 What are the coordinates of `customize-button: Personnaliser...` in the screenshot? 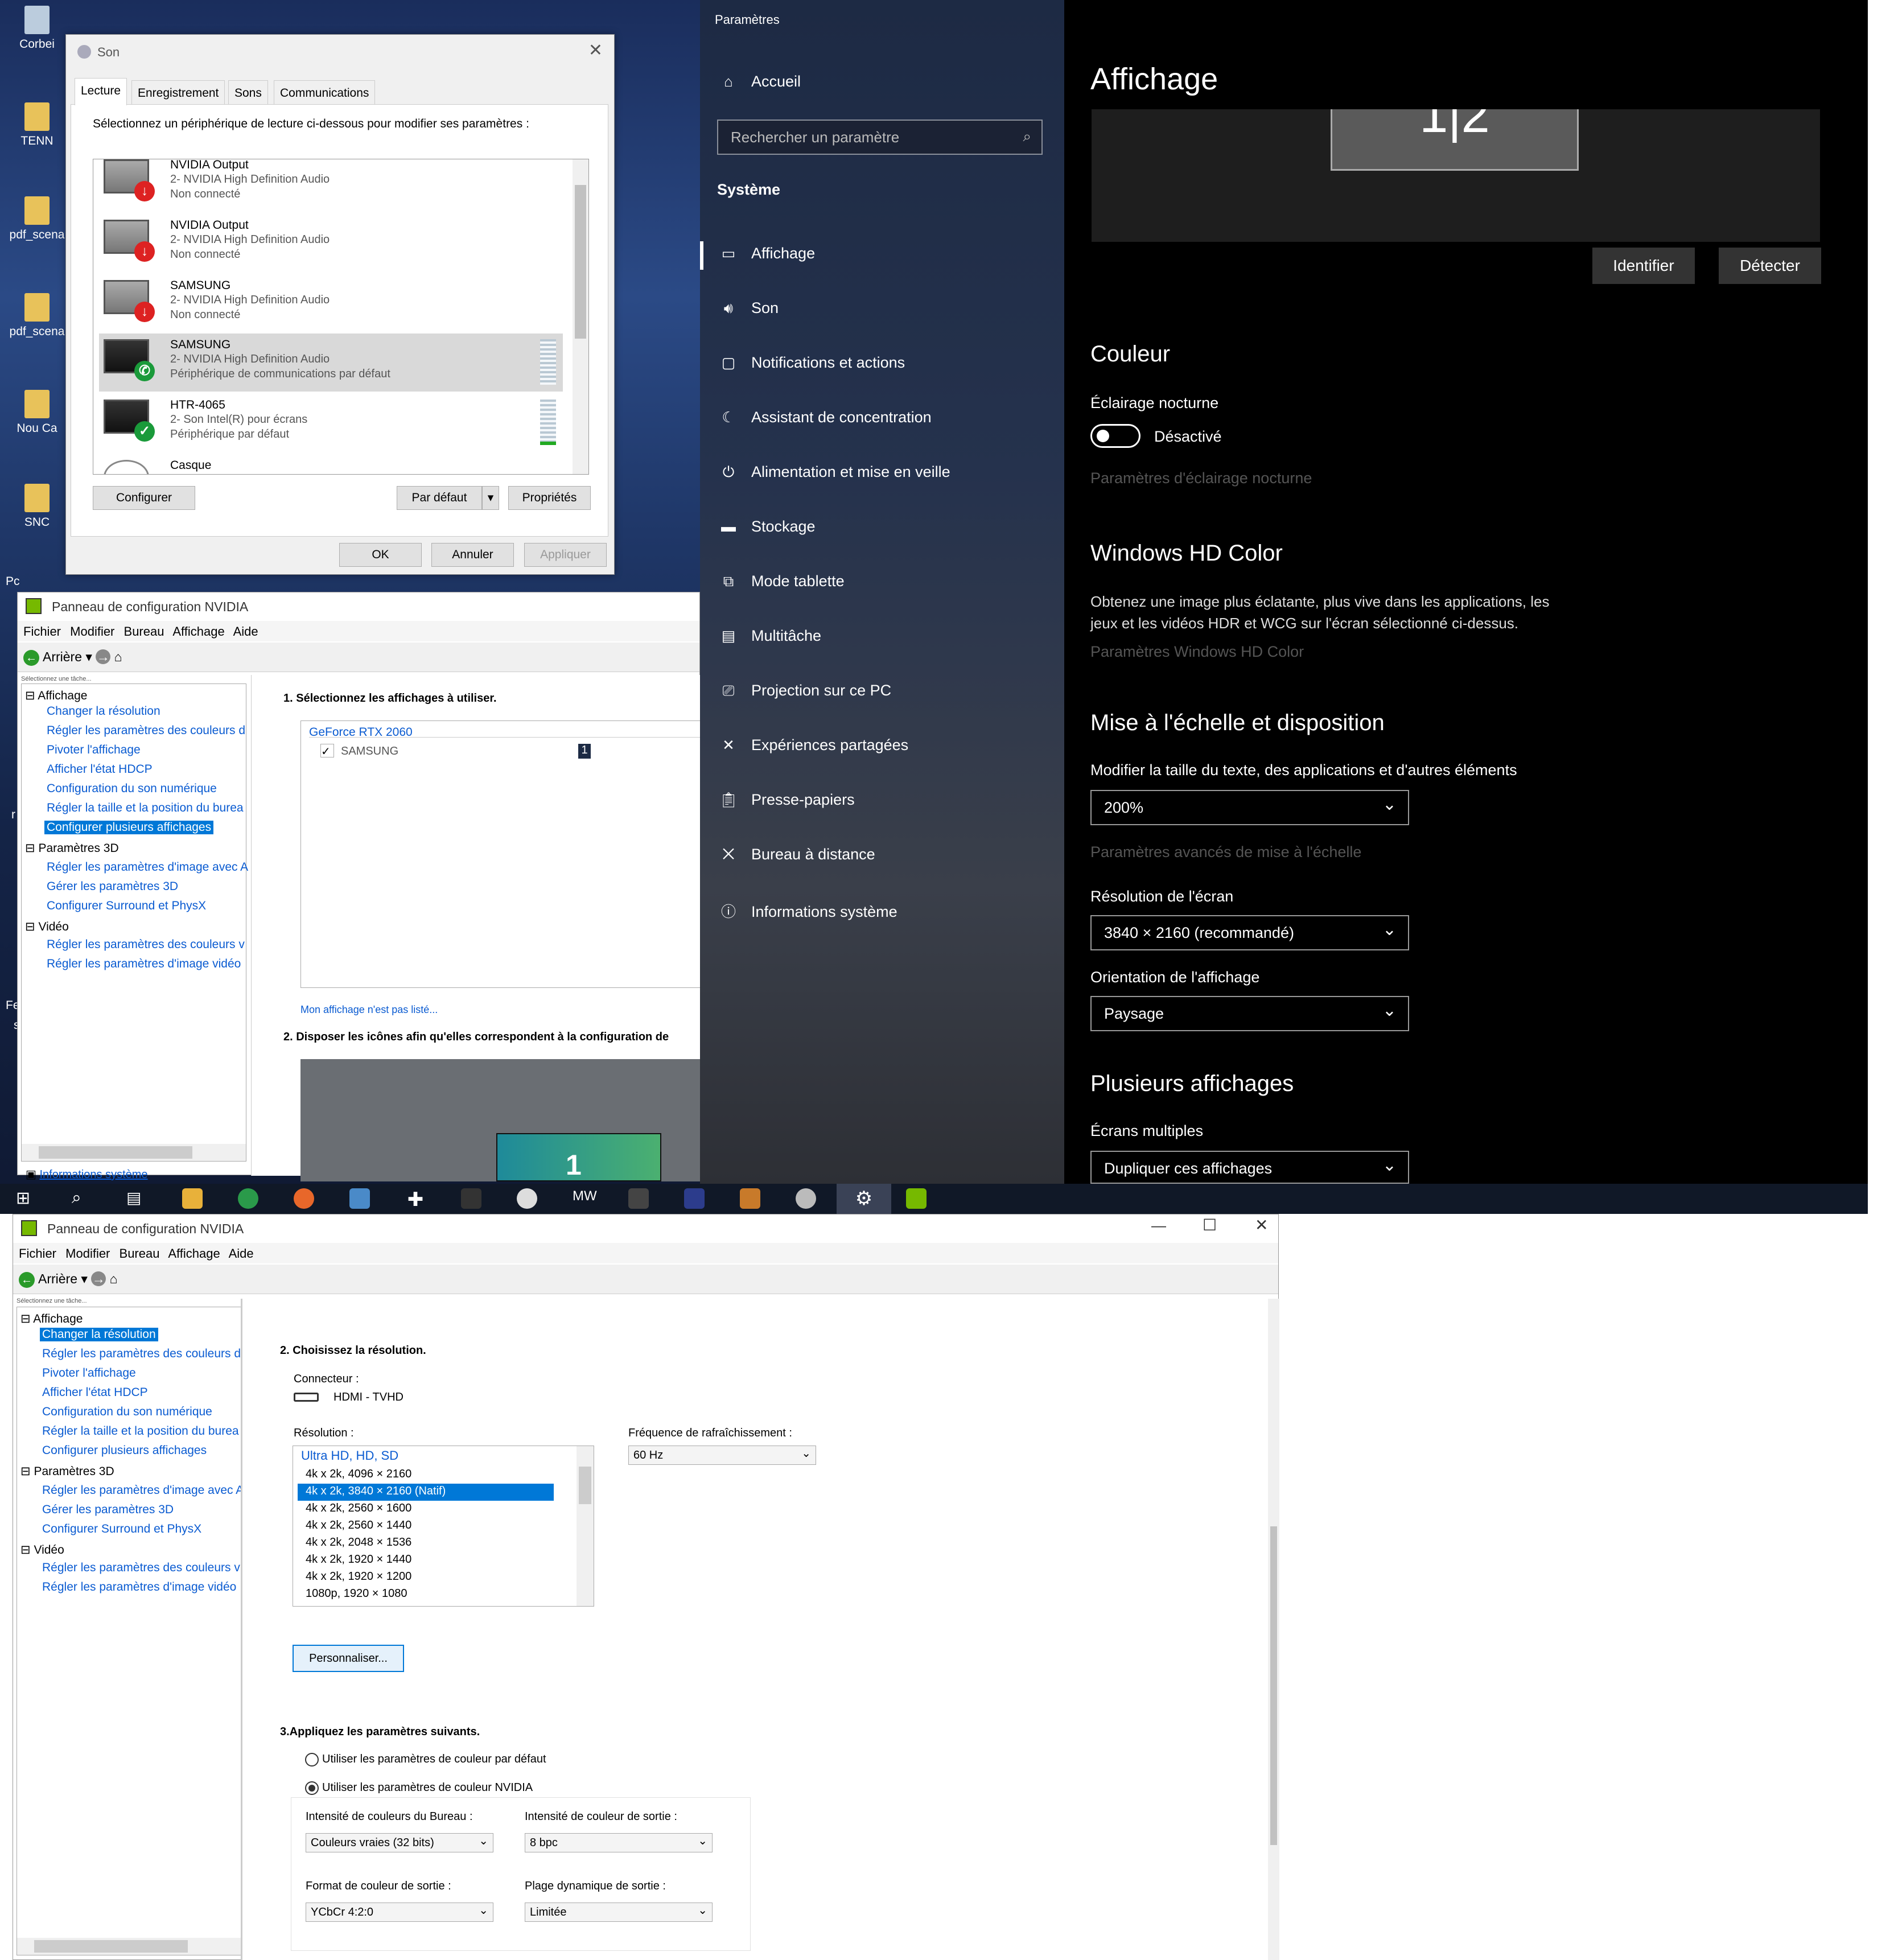 It's located at (348, 1658).